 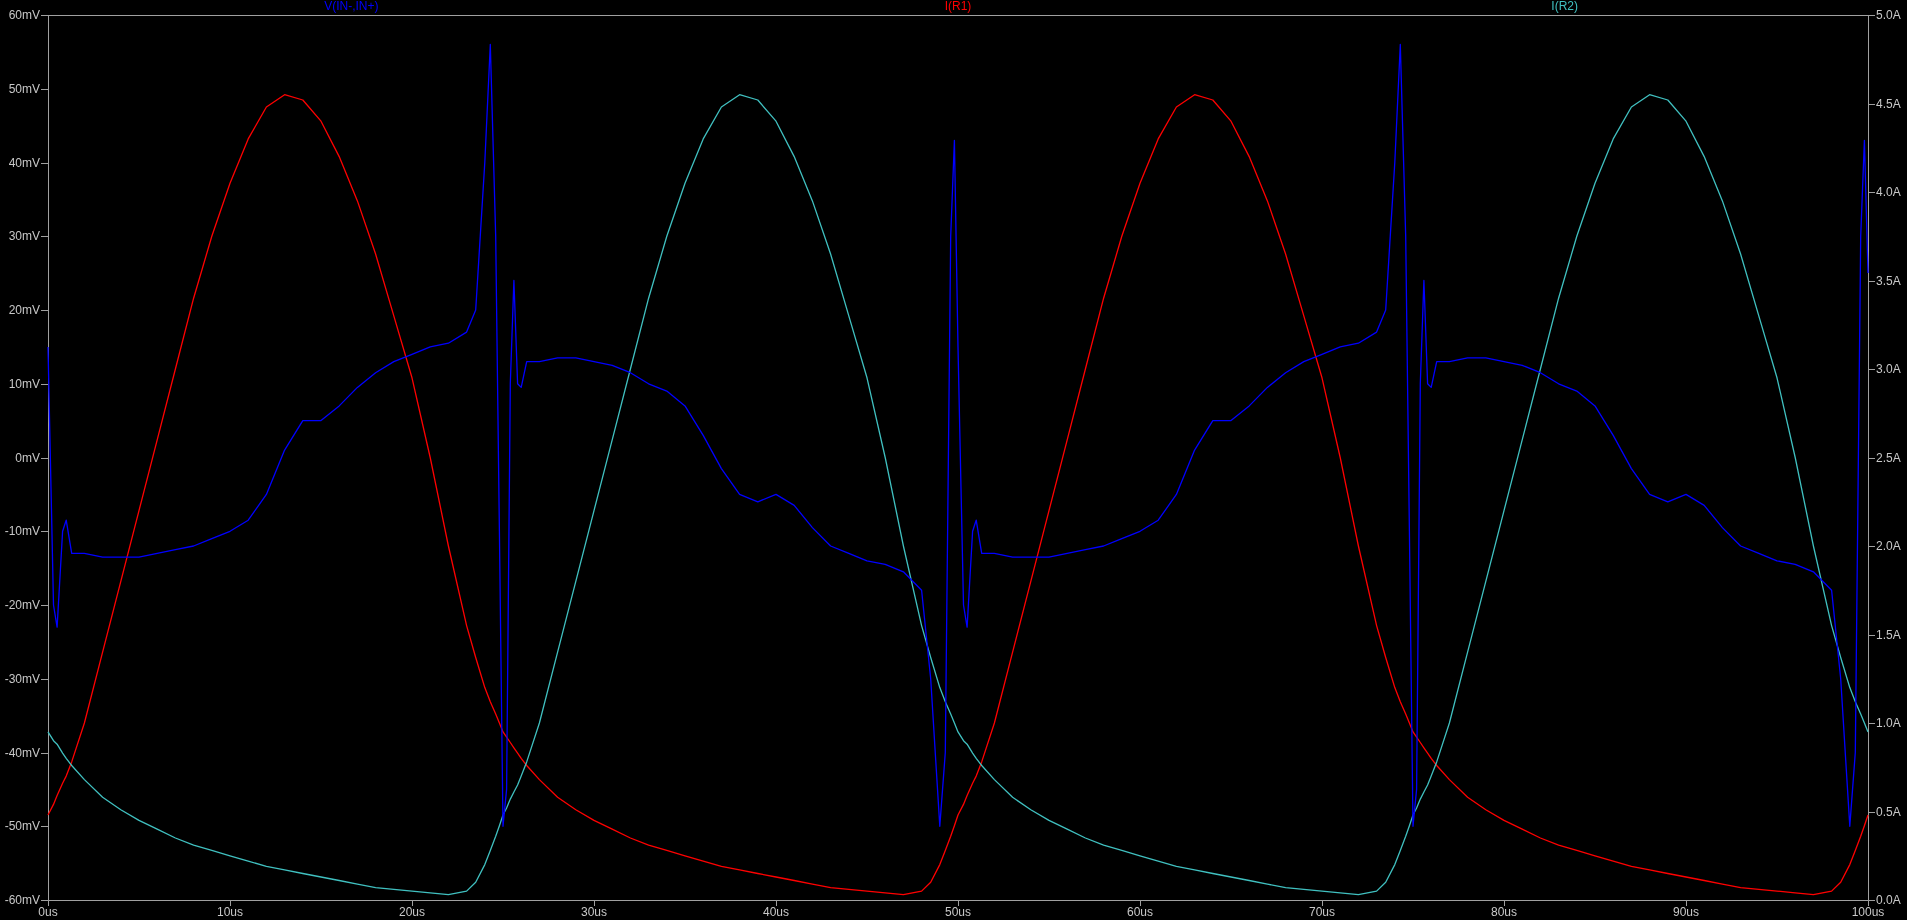 What do you see at coordinates (412, 912) in the screenshot?
I see `axis-tick-label: 20us` at bounding box center [412, 912].